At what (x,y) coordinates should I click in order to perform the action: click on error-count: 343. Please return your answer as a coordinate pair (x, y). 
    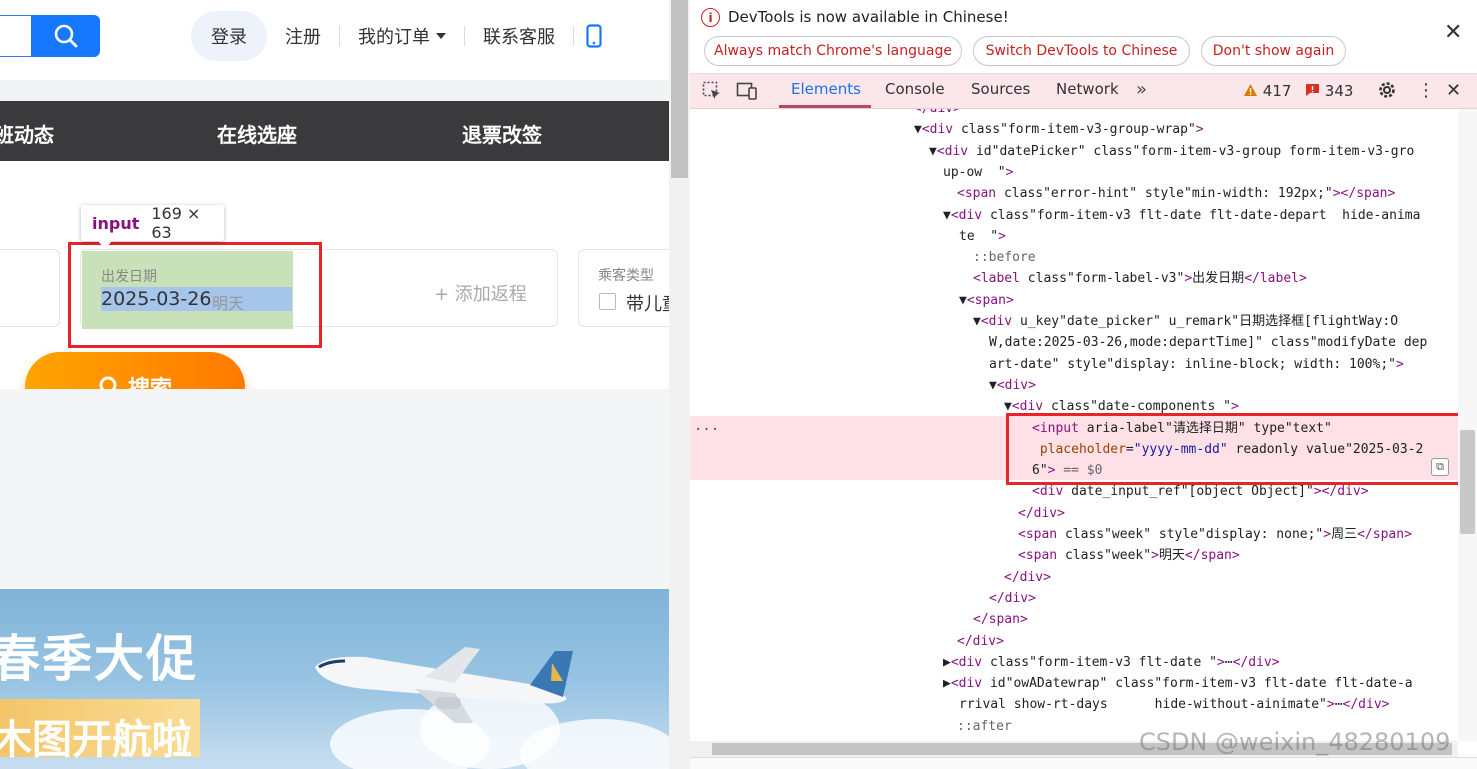
    Looking at the image, I should click on (1329, 91).